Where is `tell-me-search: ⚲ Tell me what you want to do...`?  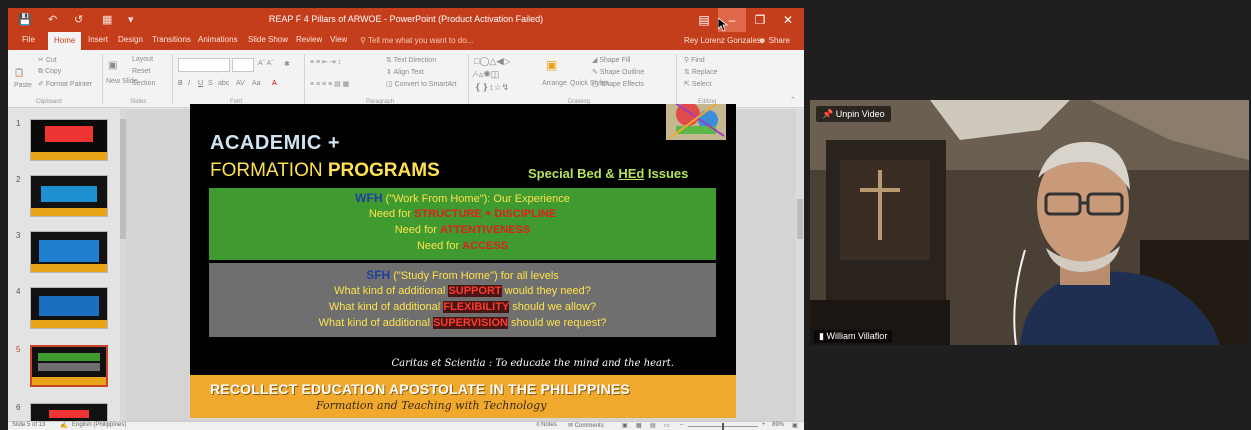
tell-me-search: ⚲ Tell me what you want to do... is located at coordinates (416, 40).